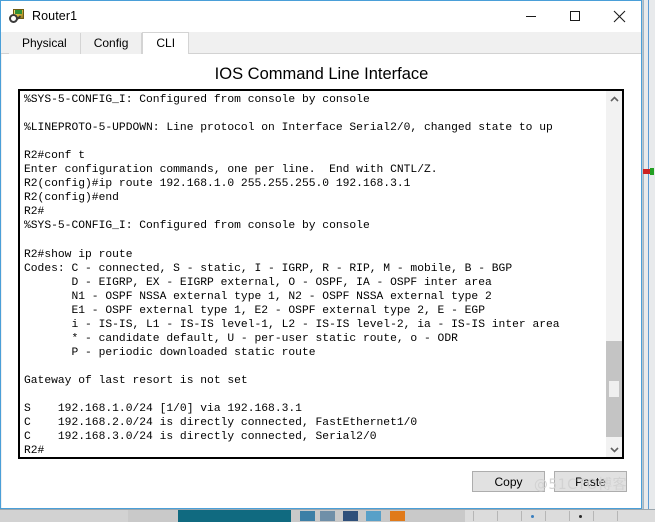 This screenshot has height=522, width=655. I want to click on scrollbar-thumb, so click(614, 389).